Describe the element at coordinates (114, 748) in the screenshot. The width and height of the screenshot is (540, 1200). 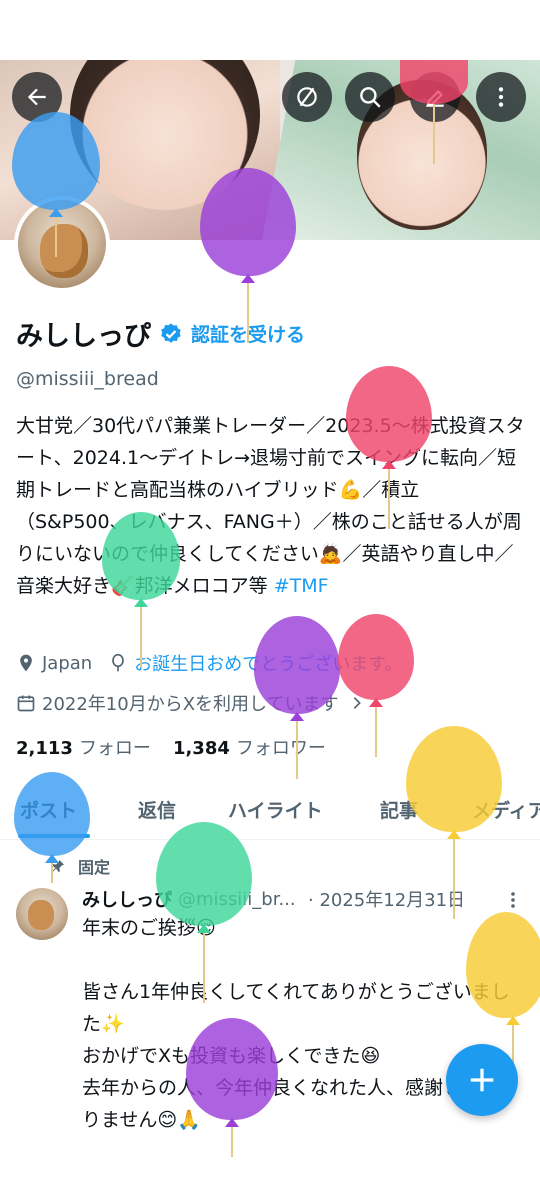
I see `following-label: フォロー` at that location.